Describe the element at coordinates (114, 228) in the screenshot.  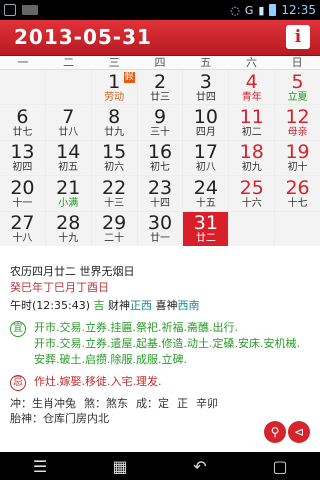
I see `calendar-day-cell: 29 二十` at that location.